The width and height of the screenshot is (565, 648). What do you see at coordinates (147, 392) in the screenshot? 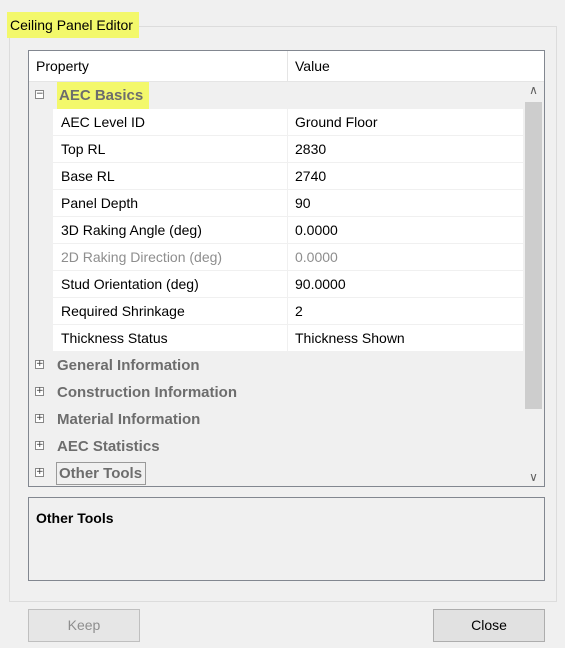
I see `category-label: Construction Information` at bounding box center [147, 392].